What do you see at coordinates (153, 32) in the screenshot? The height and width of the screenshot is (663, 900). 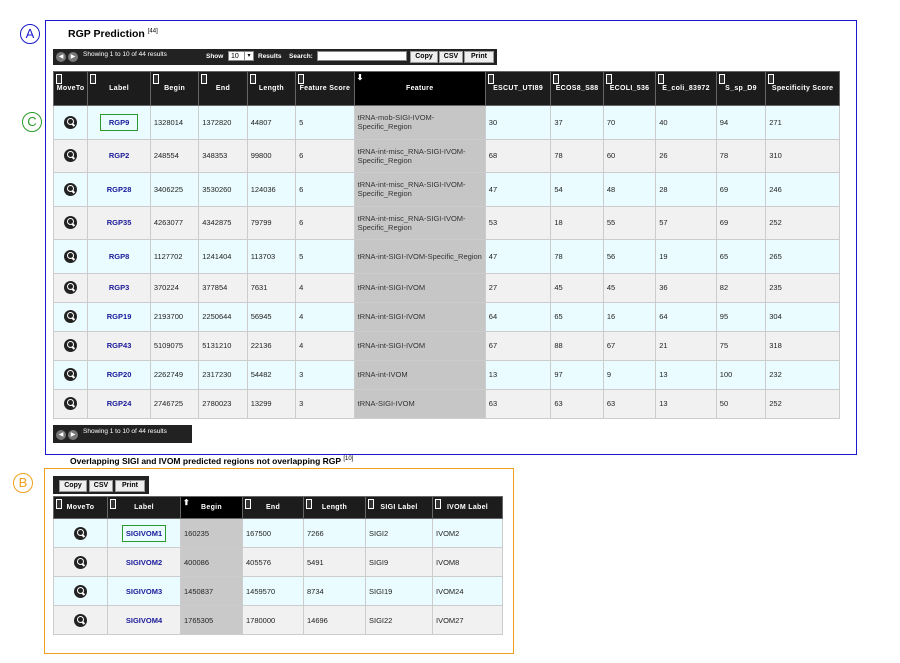 I see `rgp-ref: [44]` at bounding box center [153, 32].